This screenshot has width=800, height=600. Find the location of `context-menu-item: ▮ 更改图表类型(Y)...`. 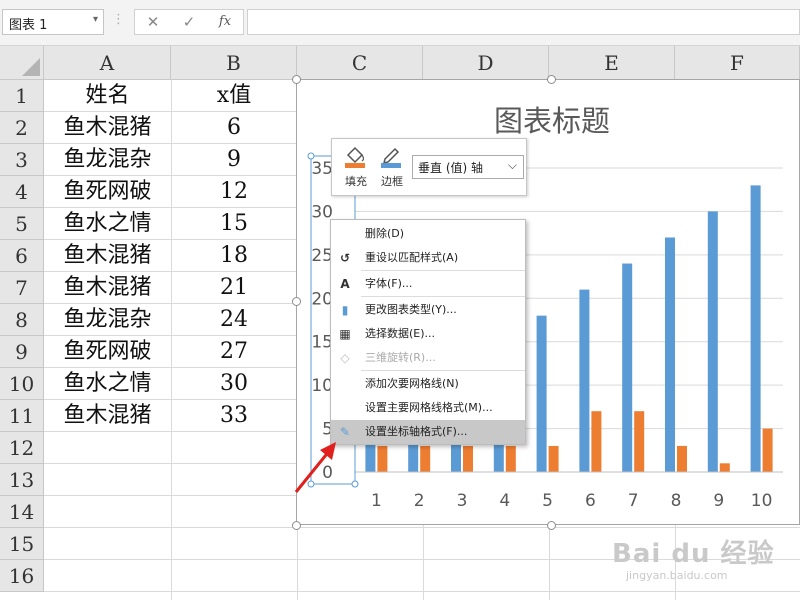

context-menu-item: ▮ 更改图表类型(Y)... is located at coordinates (428, 310).